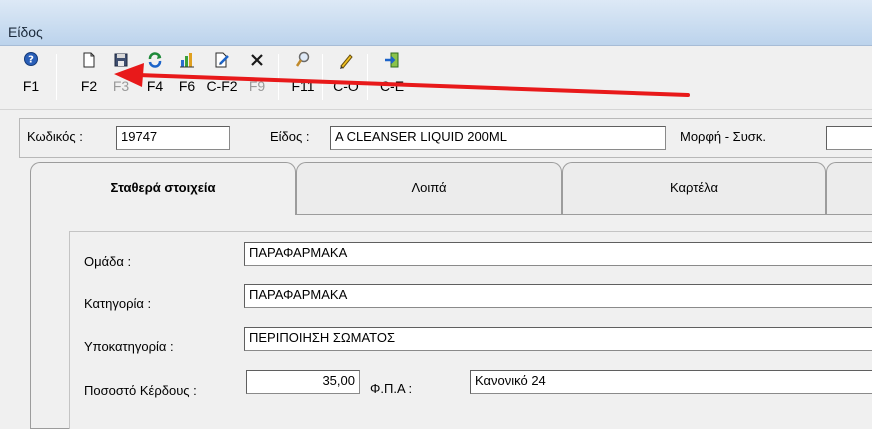 The width and height of the screenshot is (872, 429). What do you see at coordinates (392, 76) in the screenshot?
I see `exit-button: C-E` at bounding box center [392, 76].